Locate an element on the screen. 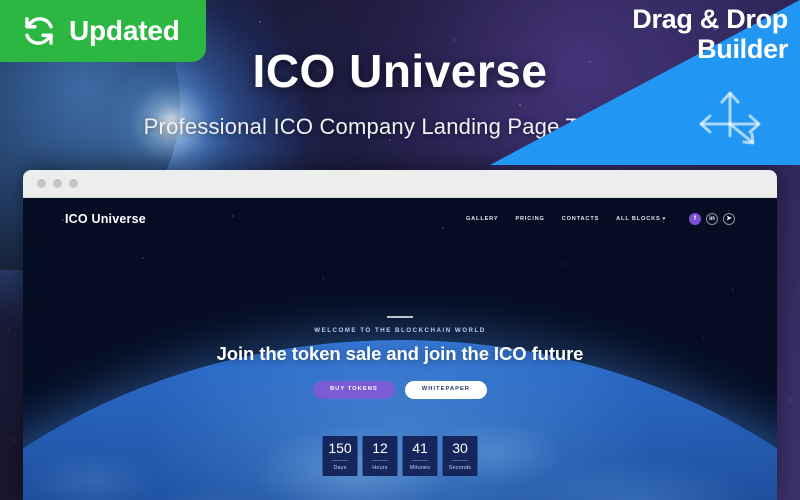 The height and width of the screenshot is (500, 800). nav-item-contacts: CONTACTS is located at coordinates (580, 219).